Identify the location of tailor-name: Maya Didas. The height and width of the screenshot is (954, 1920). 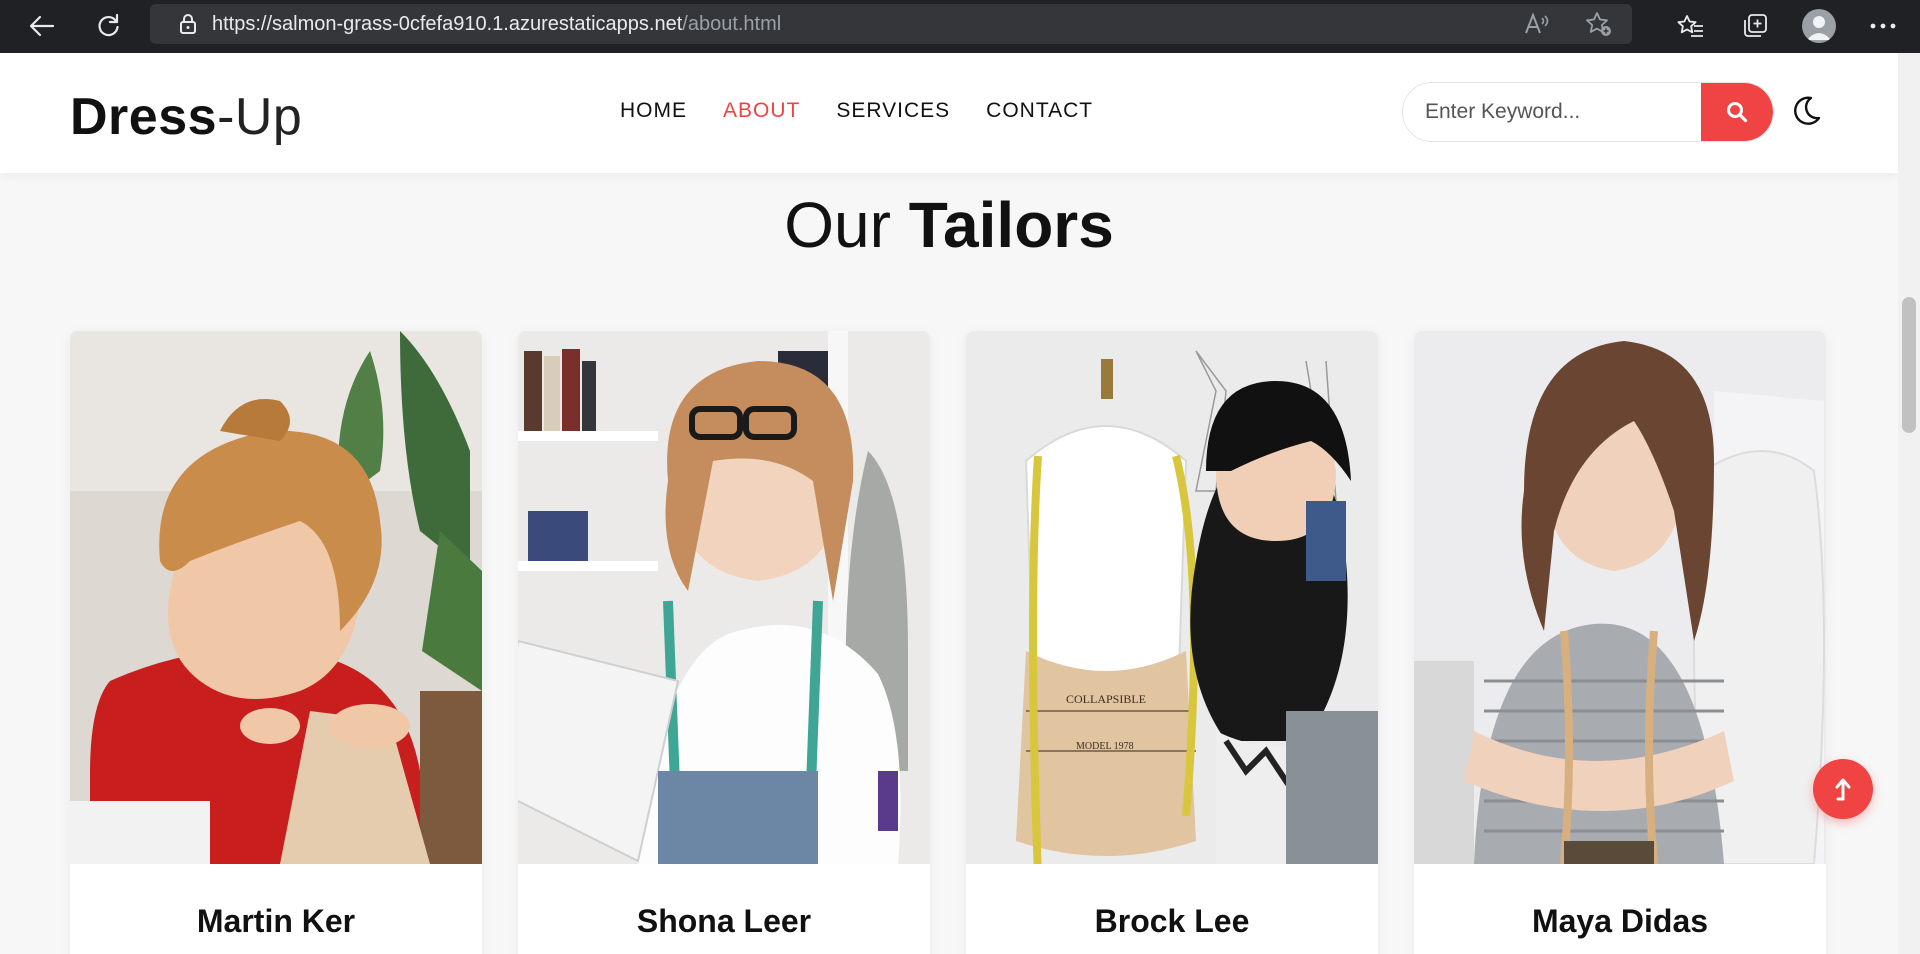
(1620, 921).